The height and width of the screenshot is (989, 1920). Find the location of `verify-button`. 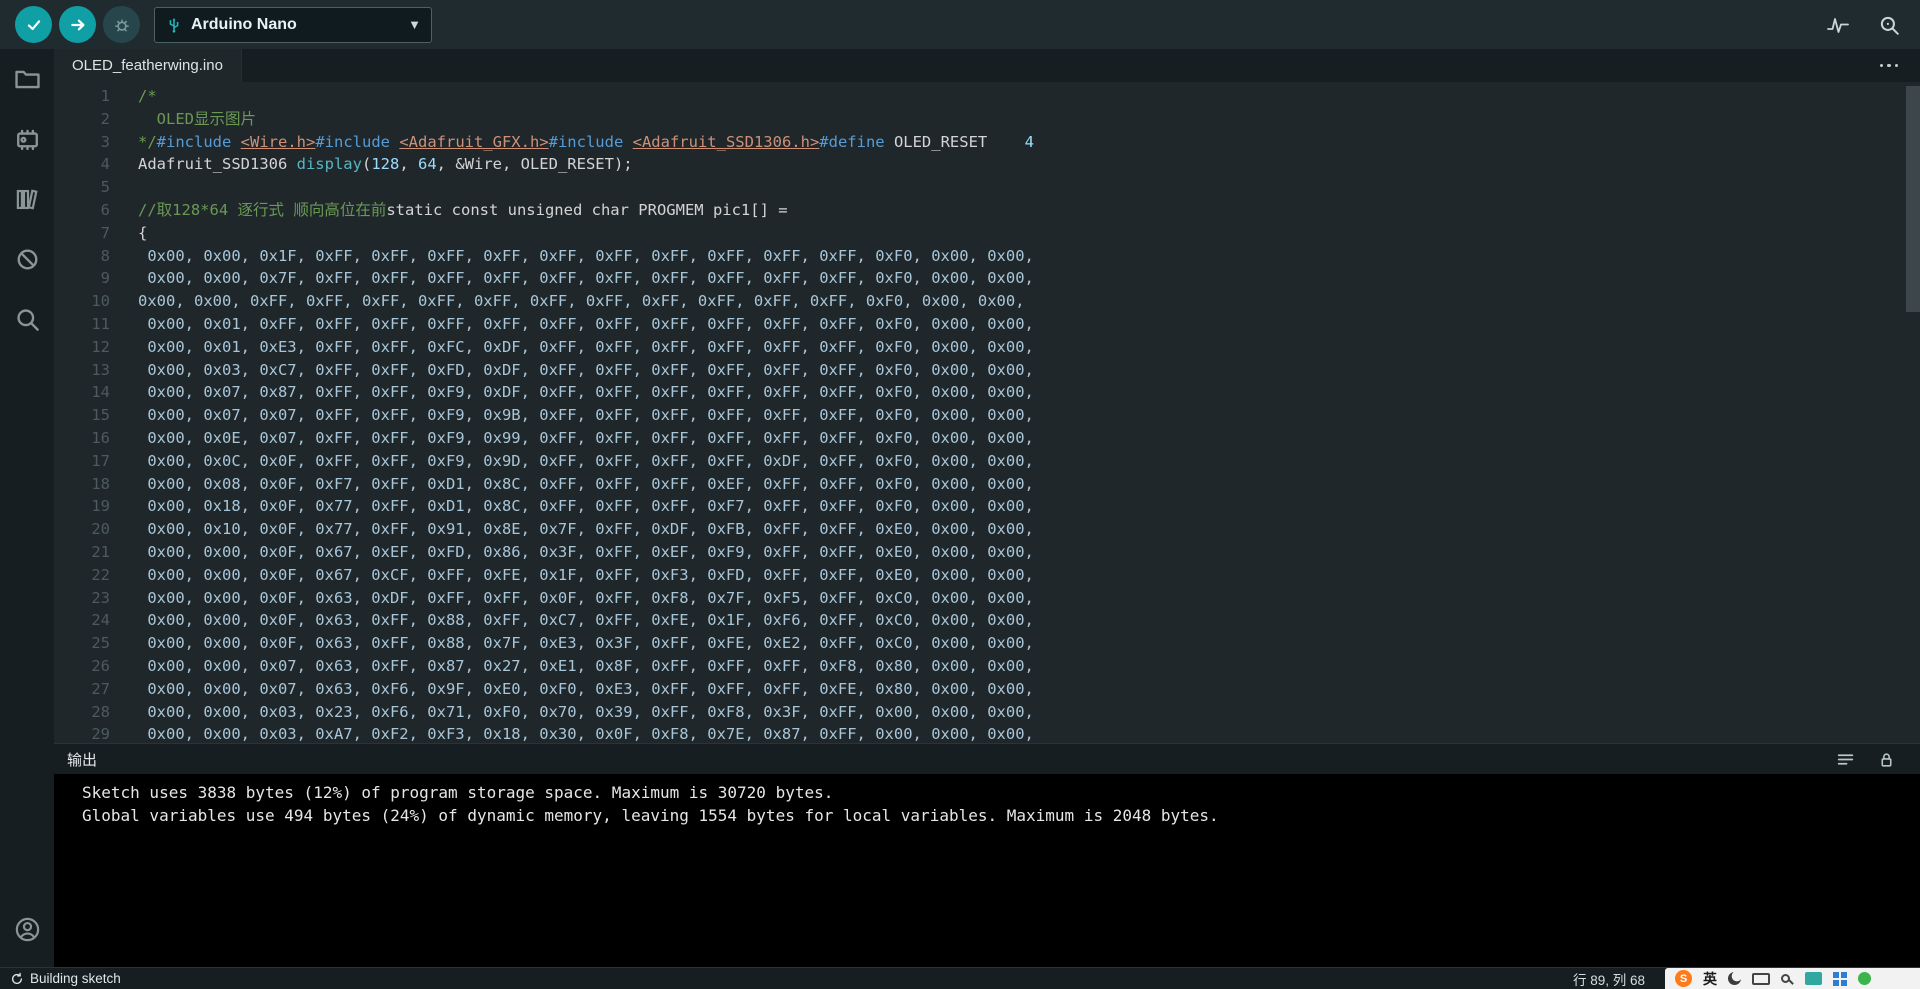

verify-button is located at coordinates (33, 24).